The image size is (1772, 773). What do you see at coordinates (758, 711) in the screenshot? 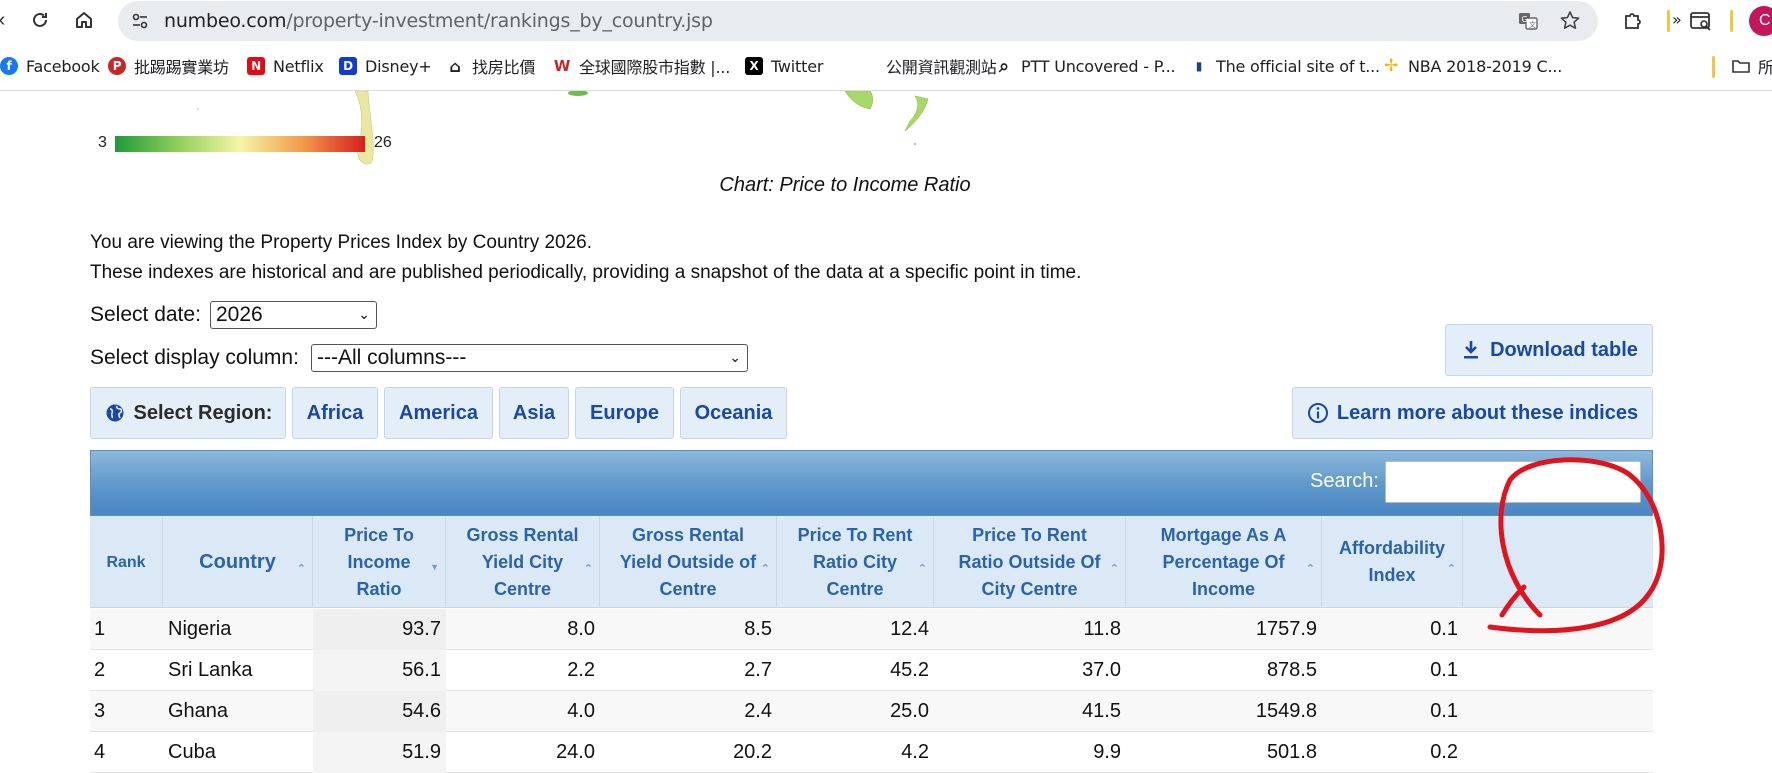
I see `cell-gross-yield-outside: 2.4` at bounding box center [758, 711].